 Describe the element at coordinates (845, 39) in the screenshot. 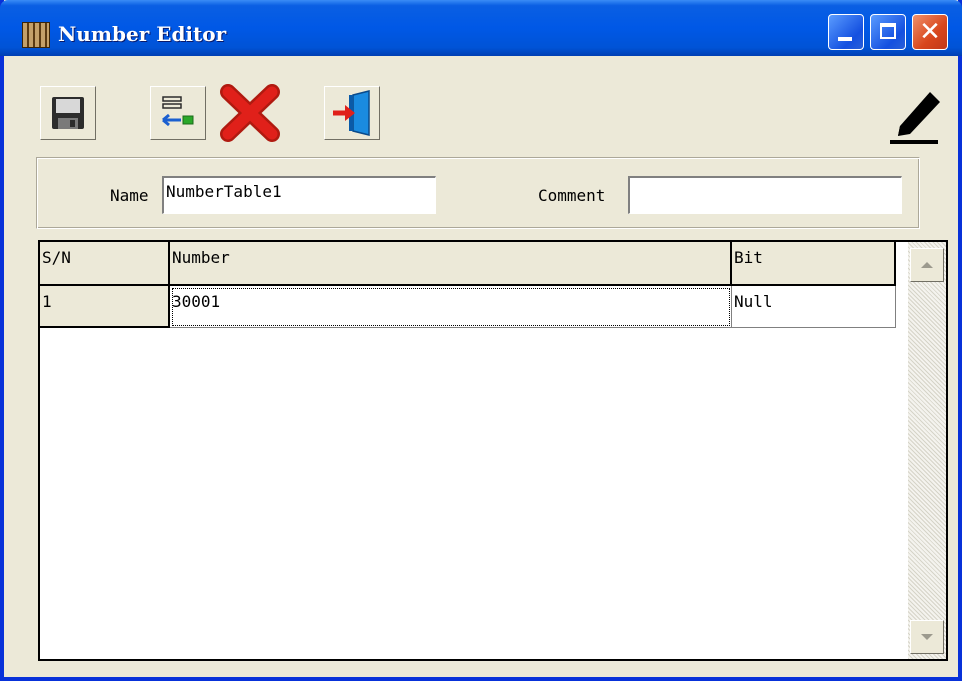

I see `minimize-icon` at that location.